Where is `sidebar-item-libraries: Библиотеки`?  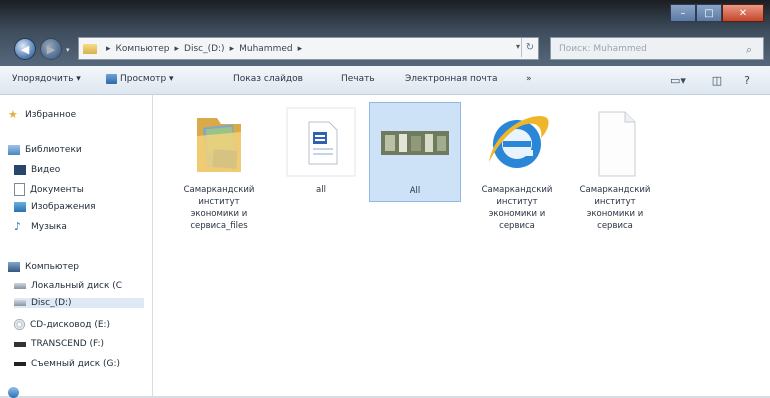
sidebar-item-libraries: Библиотеки is located at coordinates (45, 150).